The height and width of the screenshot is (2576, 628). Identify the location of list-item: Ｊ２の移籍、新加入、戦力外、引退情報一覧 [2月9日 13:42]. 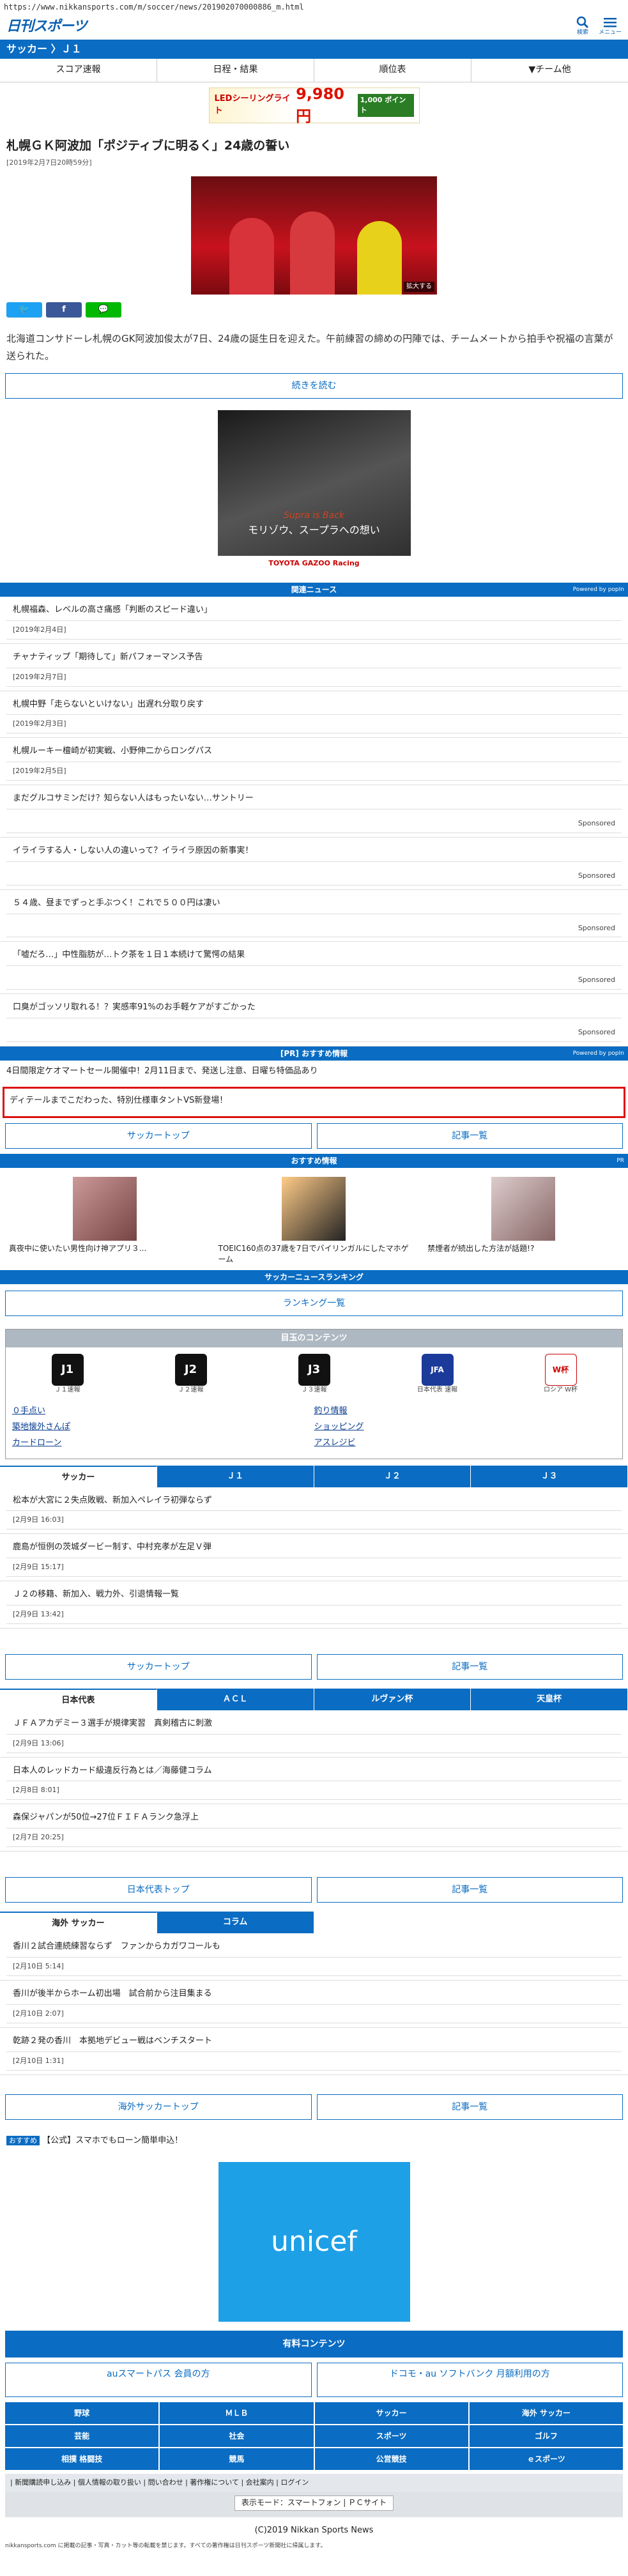
(314, 1605).